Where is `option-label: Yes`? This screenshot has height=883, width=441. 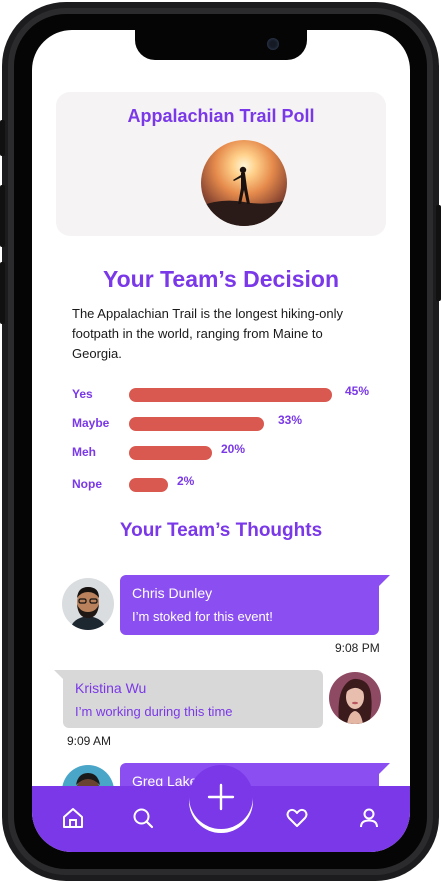 option-label: Yes is located at coordinates (82, 394).